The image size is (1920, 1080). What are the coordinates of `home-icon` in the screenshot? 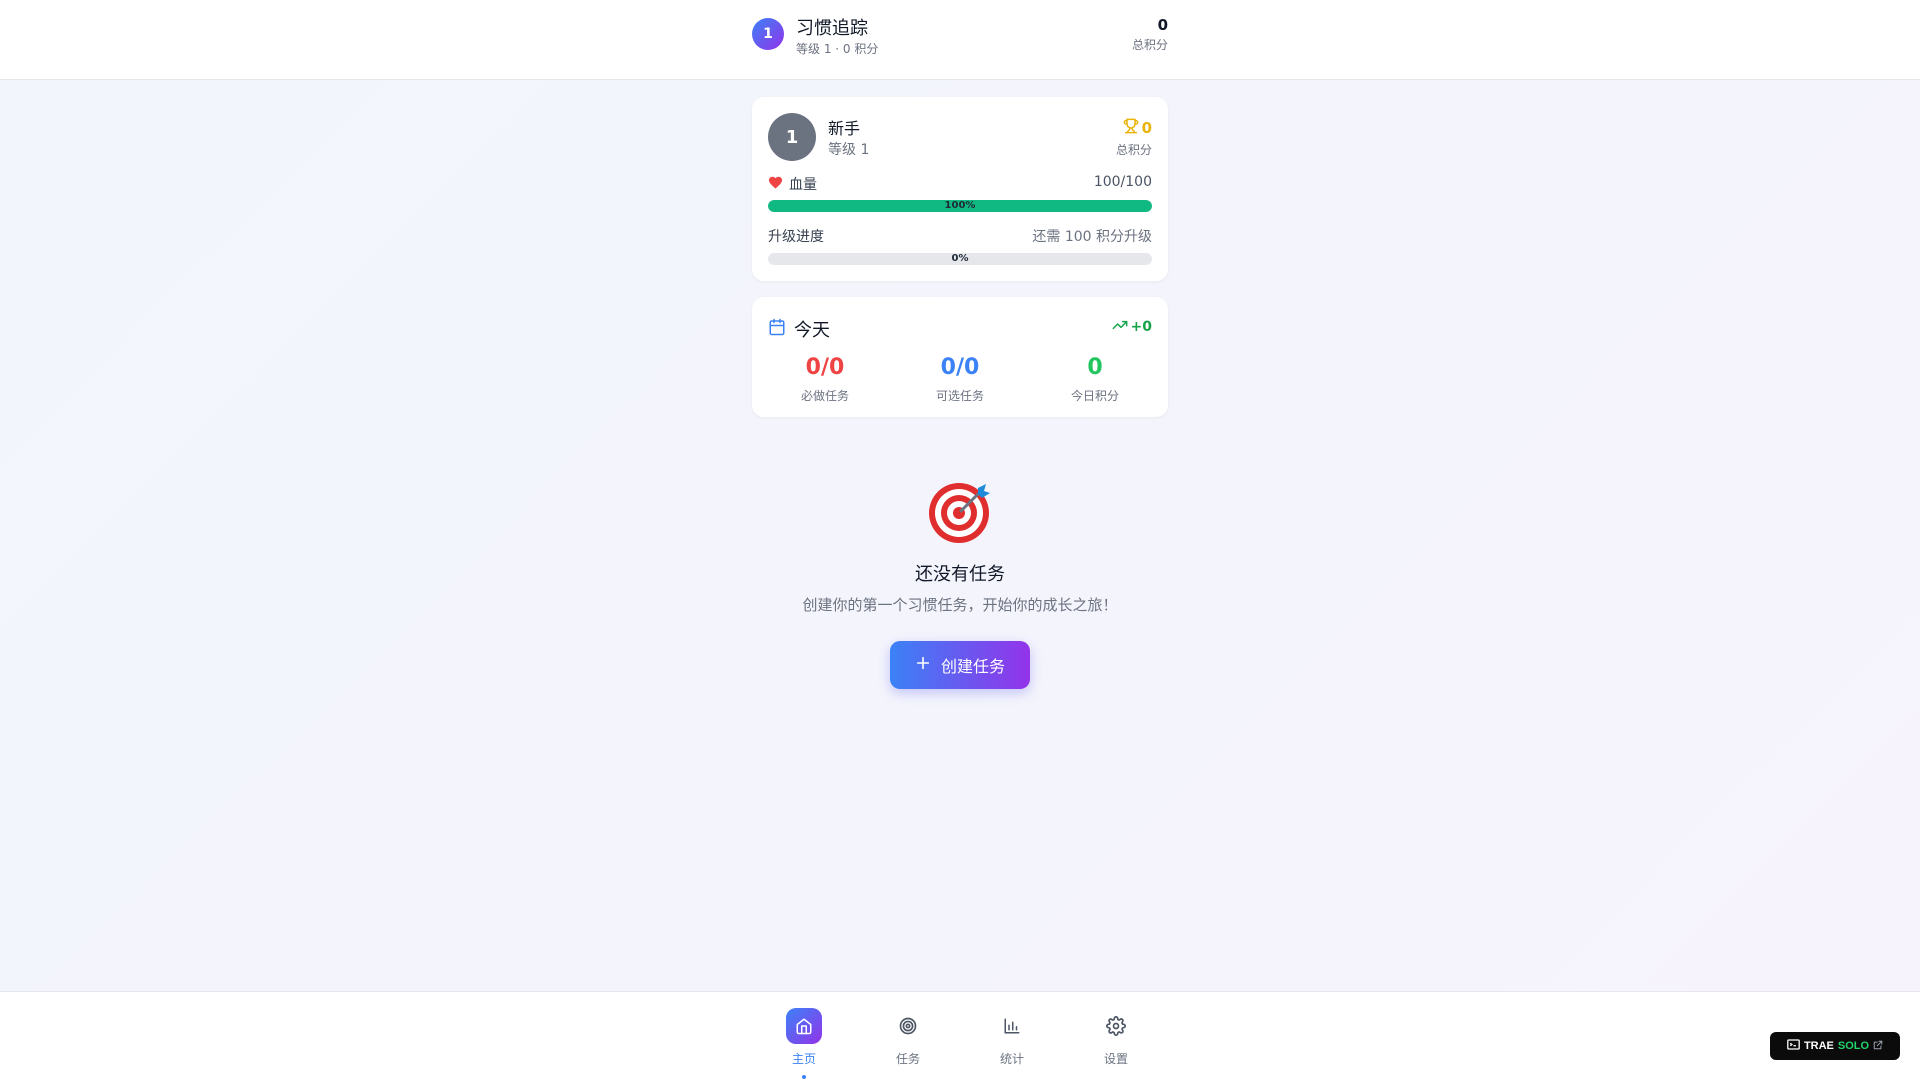 It's located at (804, 1026).